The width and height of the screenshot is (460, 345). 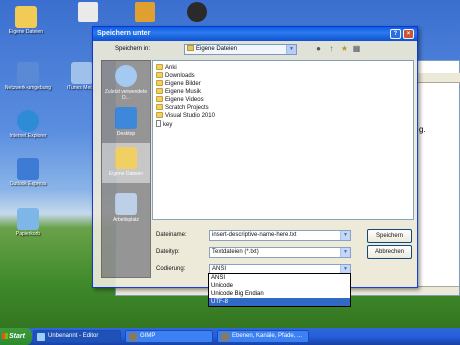 I want to click on list-item: Downloads, so click(x=175, y=76).